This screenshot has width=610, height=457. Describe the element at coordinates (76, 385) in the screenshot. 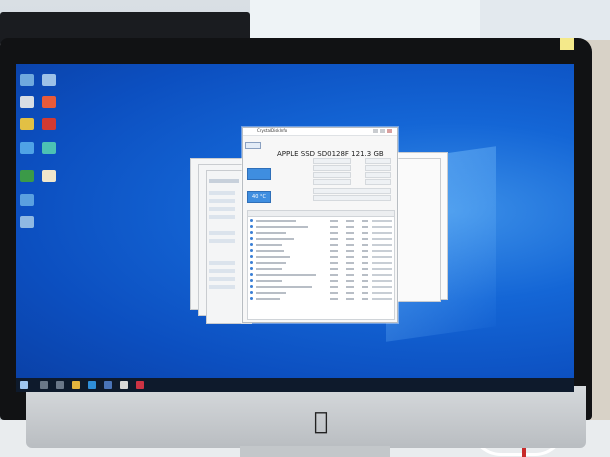

I see `explorer-icon` at that location.